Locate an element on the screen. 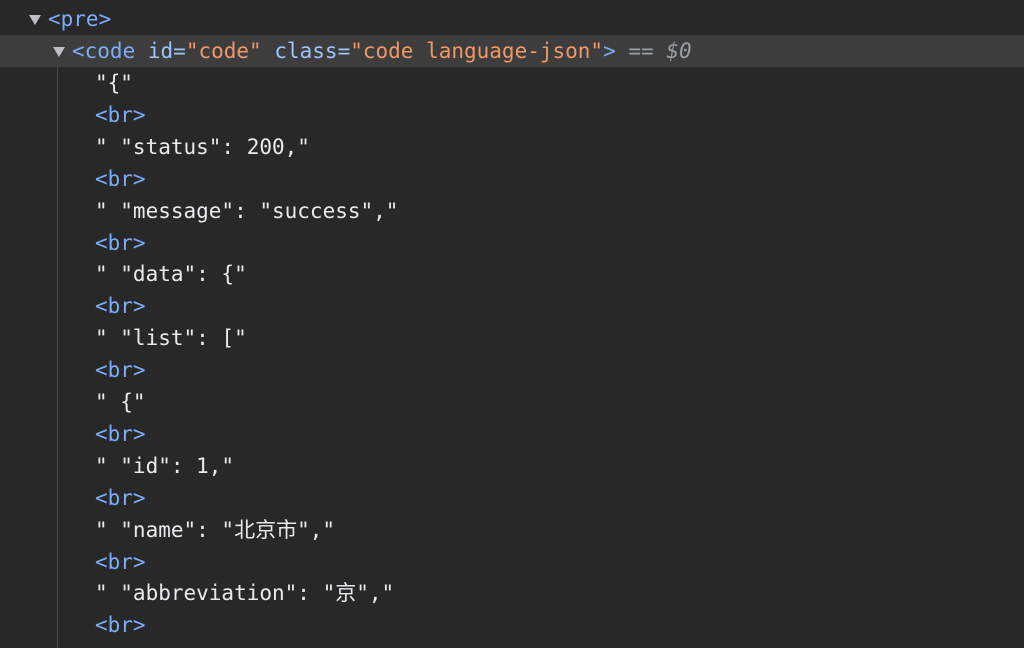 The width and height of the screenshot is (1024, 648). text-node-value: " "message": "success"," is located at coordinates (246, 211).